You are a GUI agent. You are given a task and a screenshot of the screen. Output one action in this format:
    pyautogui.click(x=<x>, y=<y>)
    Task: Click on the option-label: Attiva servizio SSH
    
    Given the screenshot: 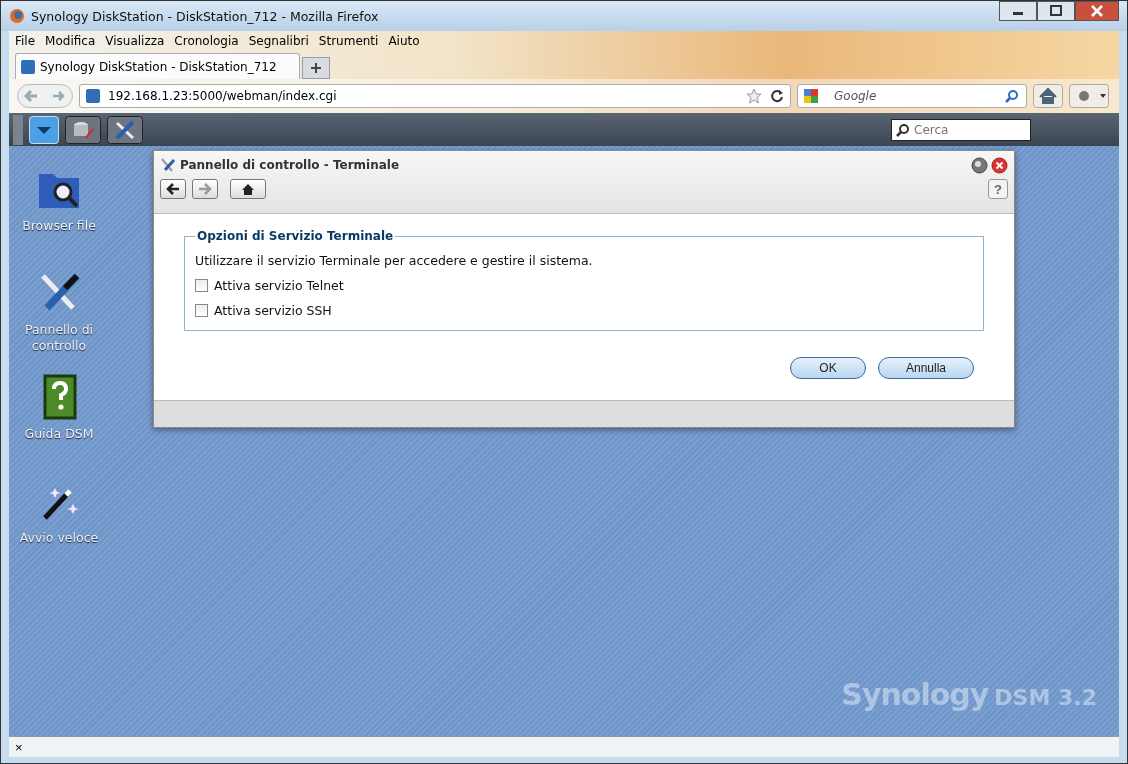 What is the action you would take?
    pyautogui.click(x=273, y=310)
    